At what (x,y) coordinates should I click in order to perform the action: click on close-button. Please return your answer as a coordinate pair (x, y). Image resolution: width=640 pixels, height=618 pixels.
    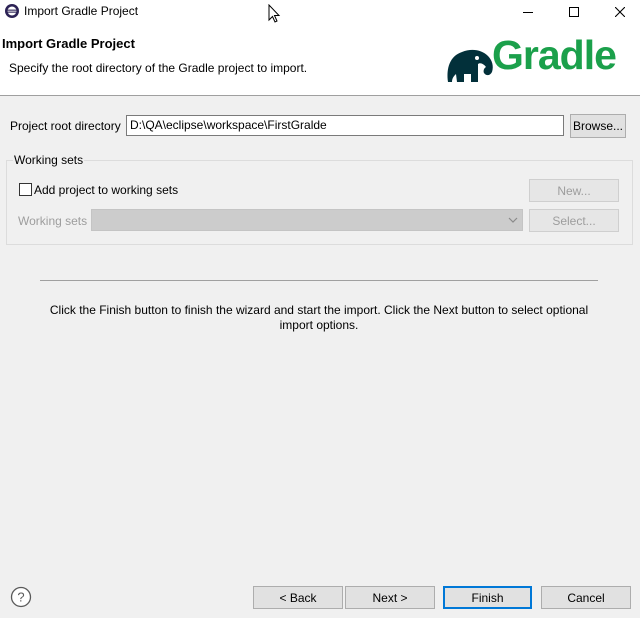
    Looking at the image, I should click on (618, 12).